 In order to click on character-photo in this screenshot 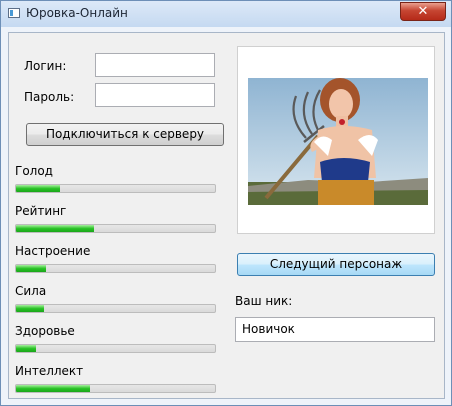, I will do `click(338, 141)`.